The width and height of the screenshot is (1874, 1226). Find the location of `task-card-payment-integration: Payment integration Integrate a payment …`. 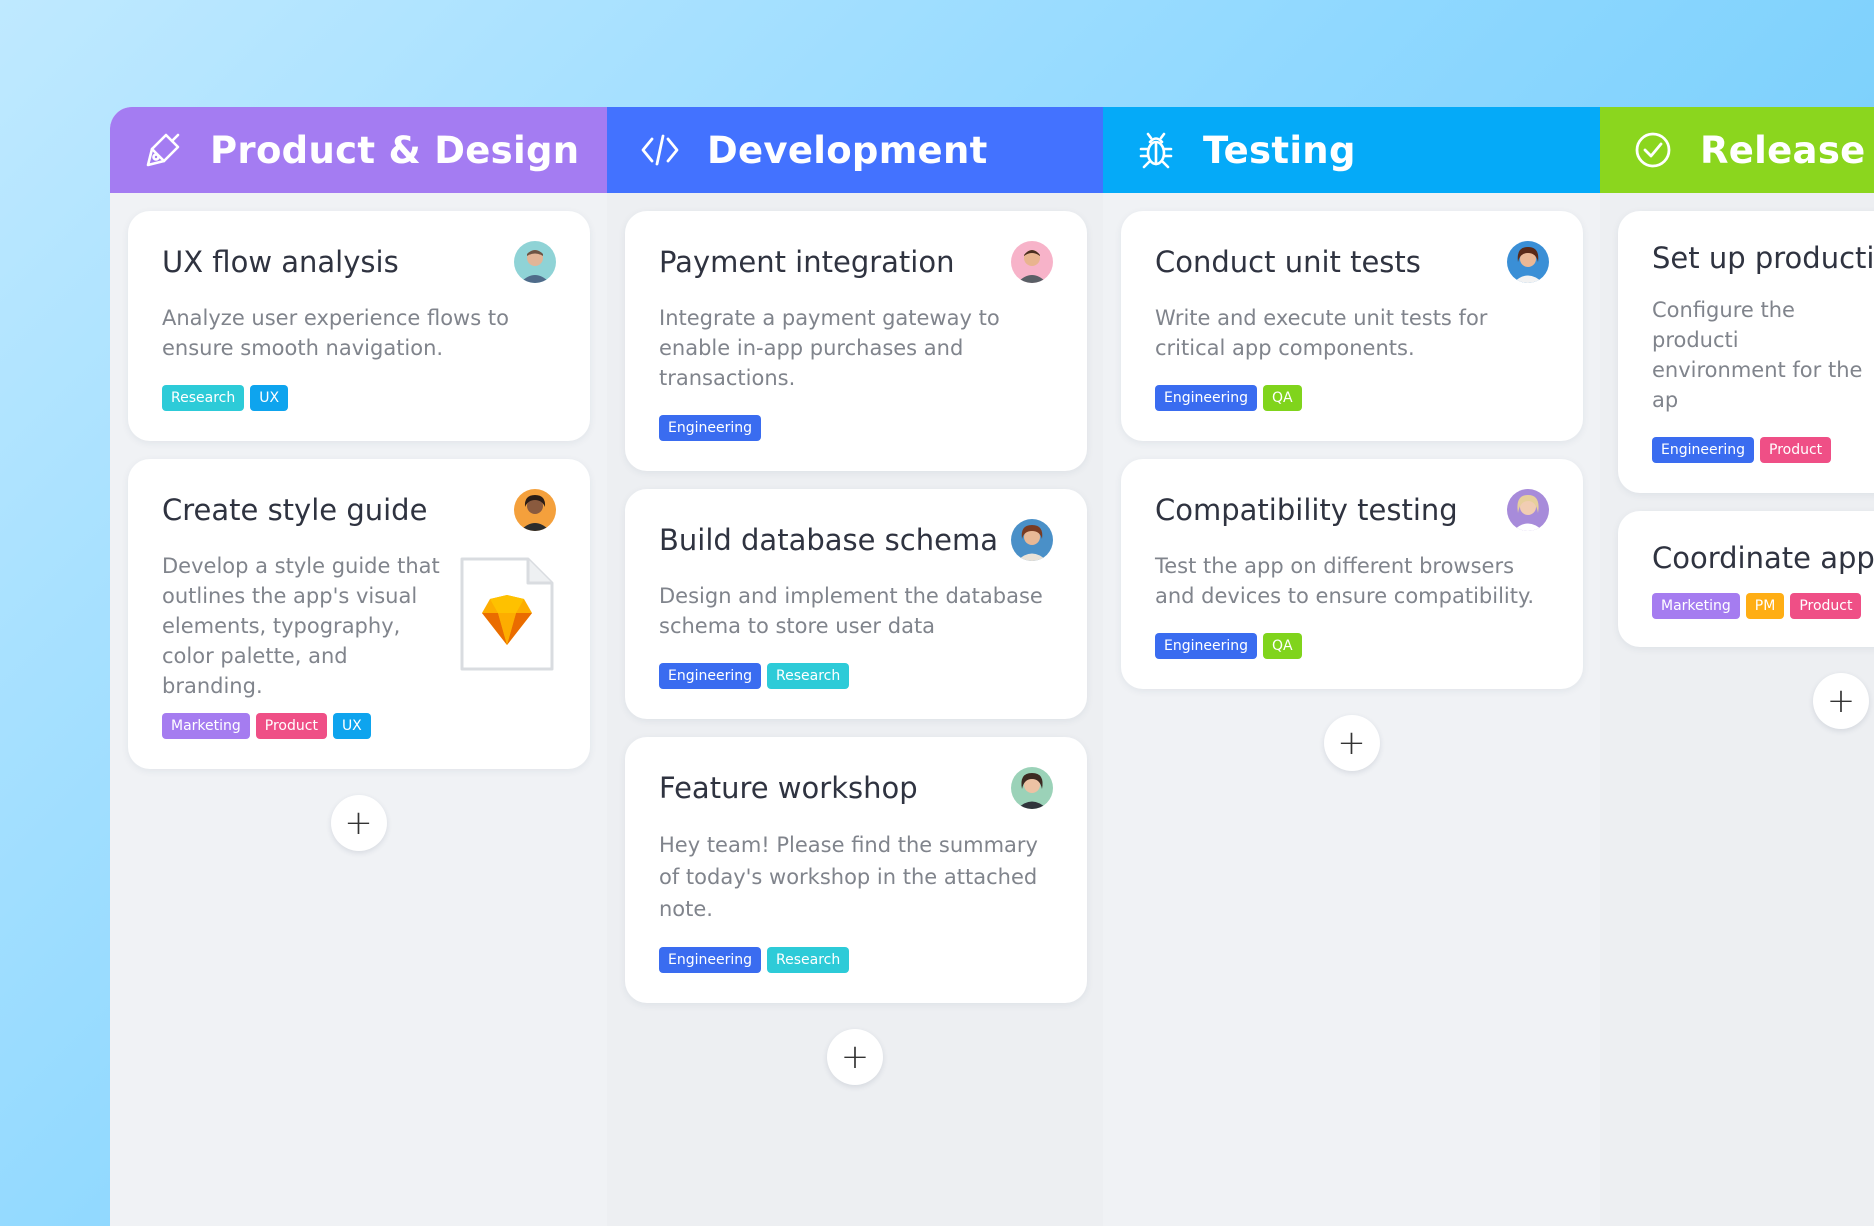

task-card-payment-integration: Payment integration Integrate a payment … is located at coordinates (856, 341).